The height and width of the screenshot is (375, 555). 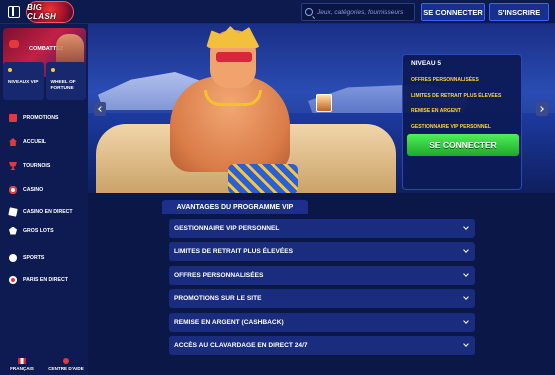 What do you see at coordinates (309, 12) in the screenshot?
I see `search-icon` at bounding box center [309, 12].